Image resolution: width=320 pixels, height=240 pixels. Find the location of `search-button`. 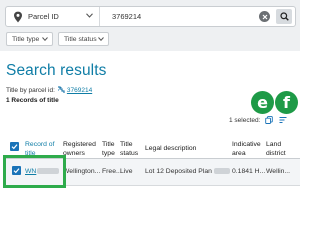

search-button is located at coordinates (284, 16).